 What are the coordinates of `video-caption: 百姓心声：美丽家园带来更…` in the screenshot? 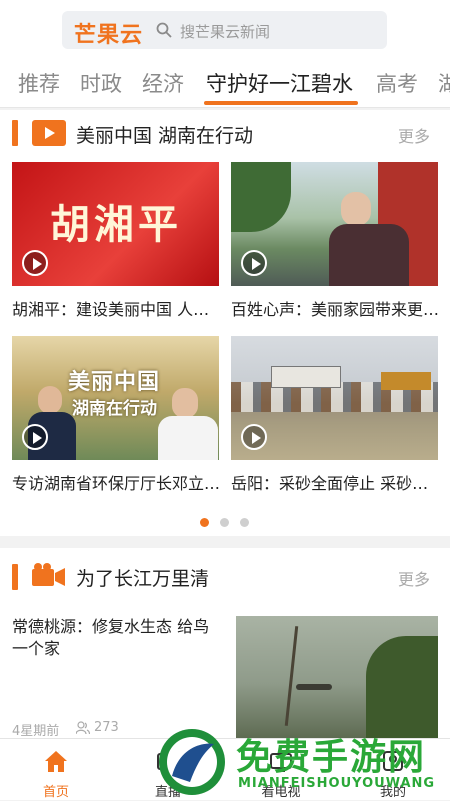 It's located at (334, 308).